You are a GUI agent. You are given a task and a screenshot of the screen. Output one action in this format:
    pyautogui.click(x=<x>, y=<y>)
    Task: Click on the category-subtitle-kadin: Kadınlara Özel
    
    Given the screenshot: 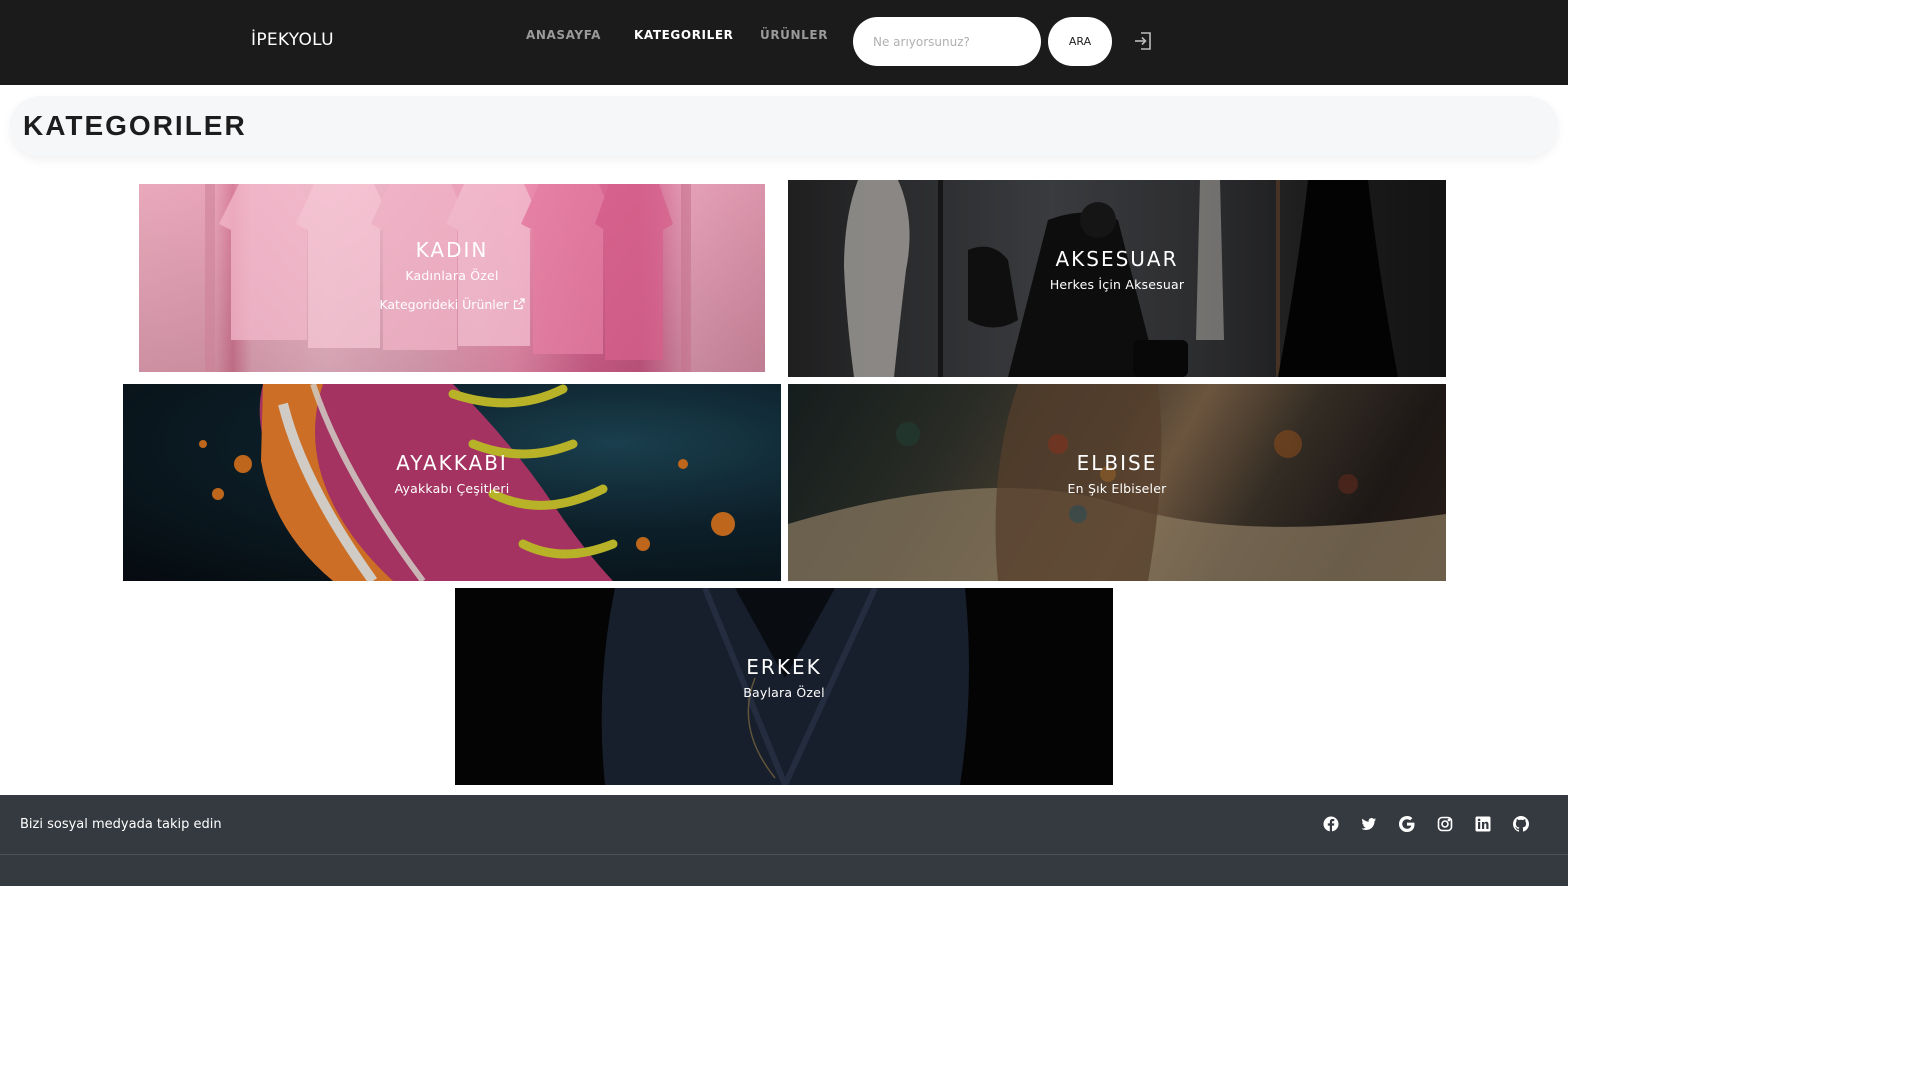 What is the action you would take?
    pyautogui.click(x=452, y=275)
    